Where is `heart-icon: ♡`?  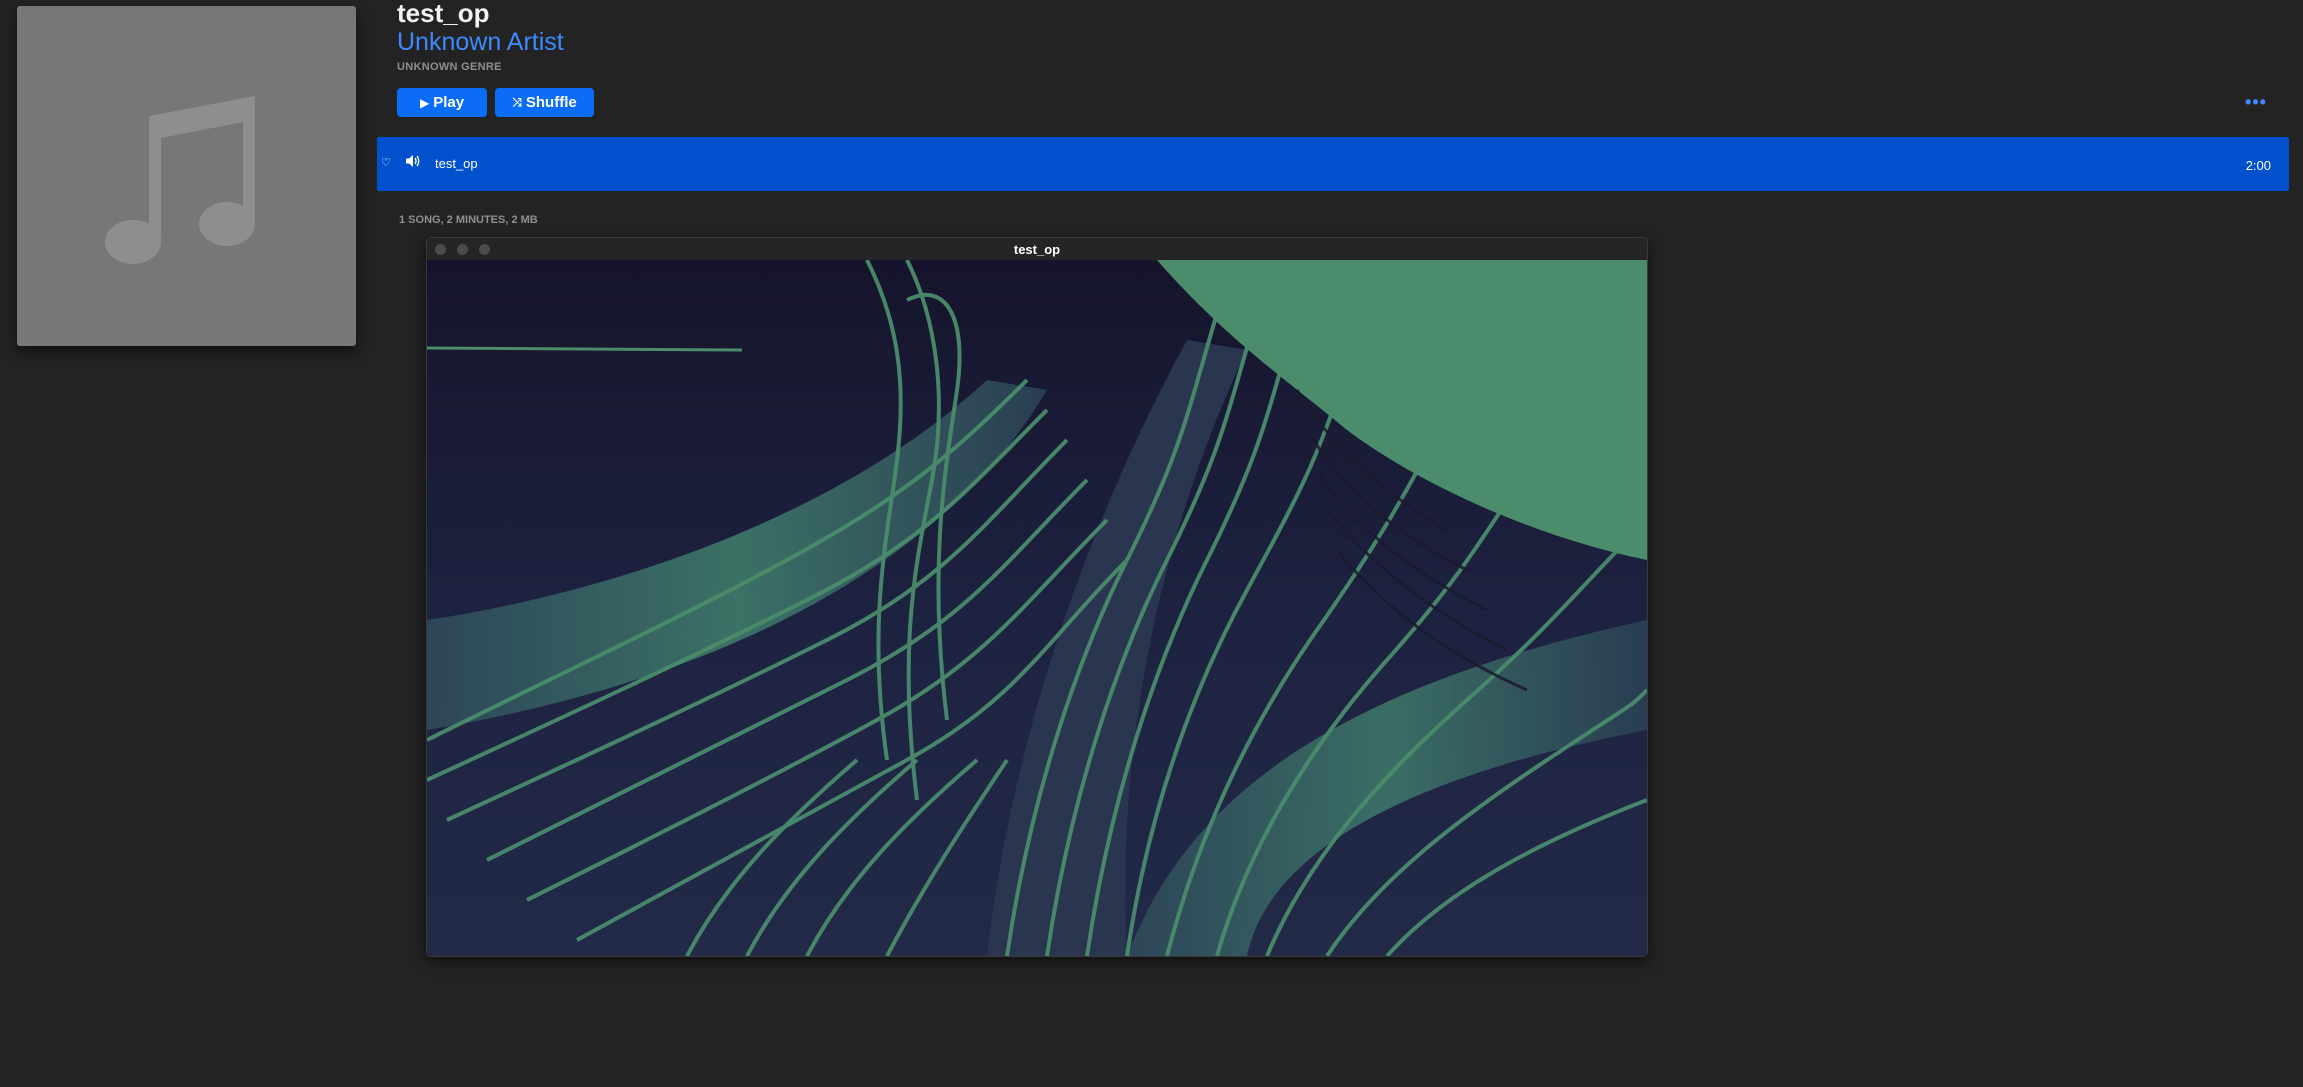 heart-icon: ♡ is located at coordinates (386, 162).